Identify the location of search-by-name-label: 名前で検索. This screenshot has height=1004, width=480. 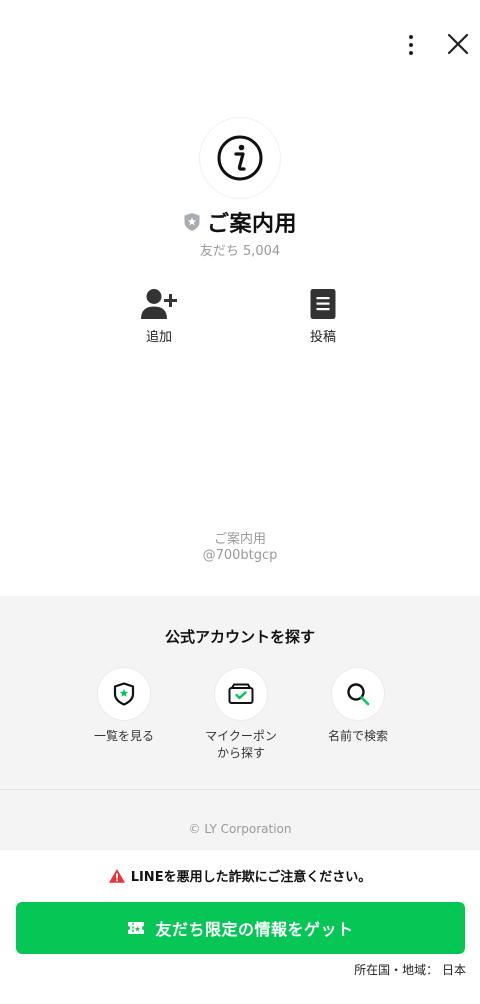
(357, 736).